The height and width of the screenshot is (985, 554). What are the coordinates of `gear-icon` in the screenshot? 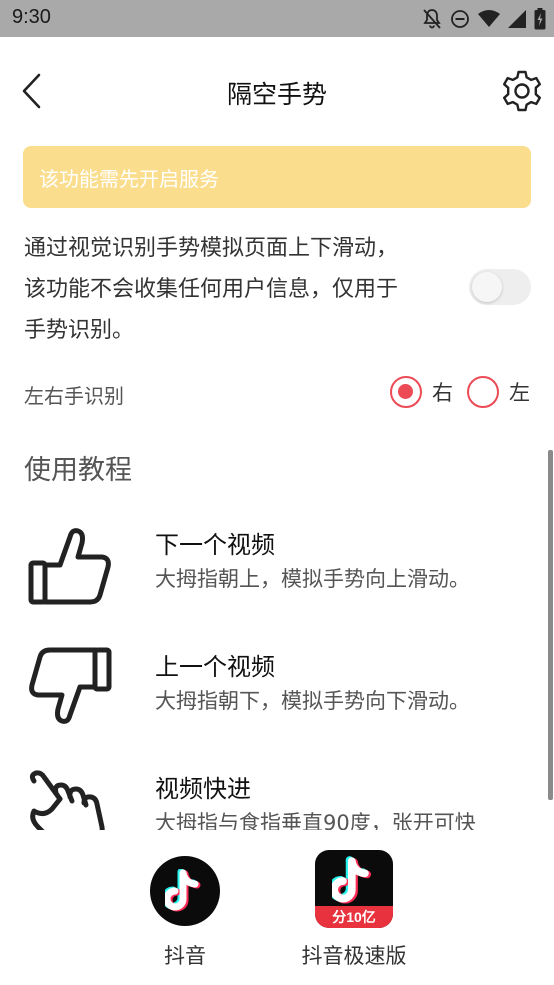 It's located at (522, 93).